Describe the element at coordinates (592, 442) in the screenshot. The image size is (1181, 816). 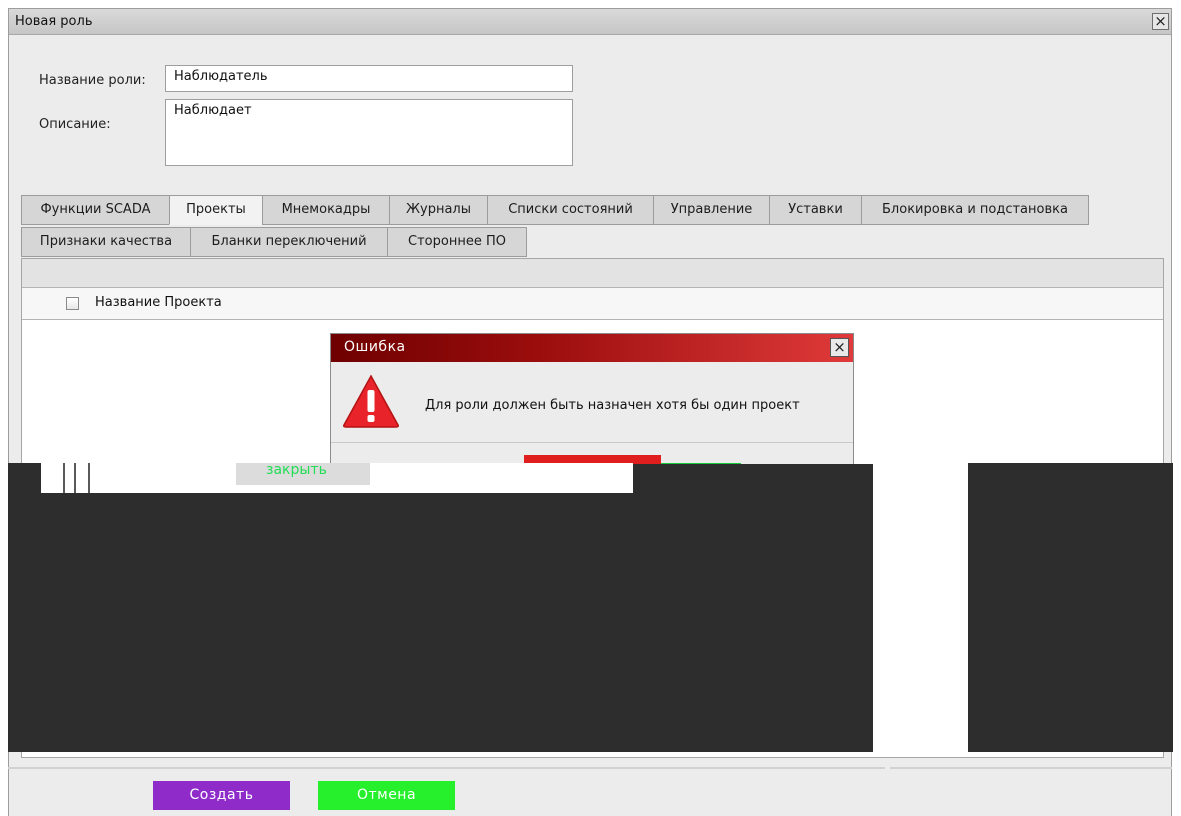
I see `dialog-separator` at that location.